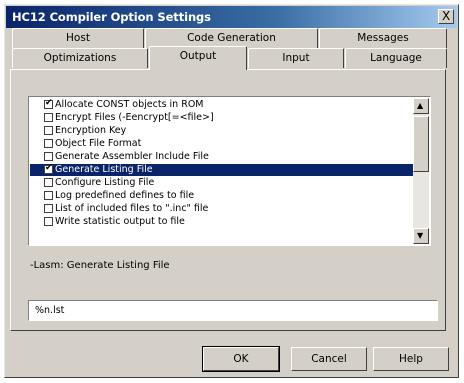  I want to click on tab-input: Input, so click(296, 58).